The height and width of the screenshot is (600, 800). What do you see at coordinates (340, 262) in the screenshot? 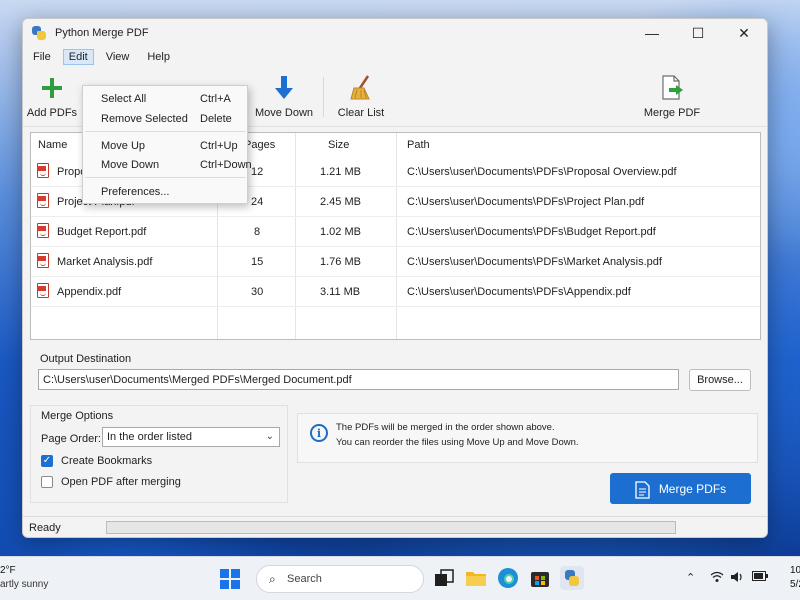
I see `cell-size: 1.76 MB` at bounding box center [340, 262].